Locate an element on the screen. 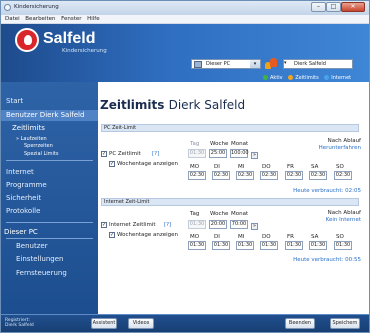 This screenshot has width=370, height=333. internet-tag-input: 01:30 is located at coordinates (197, 224).